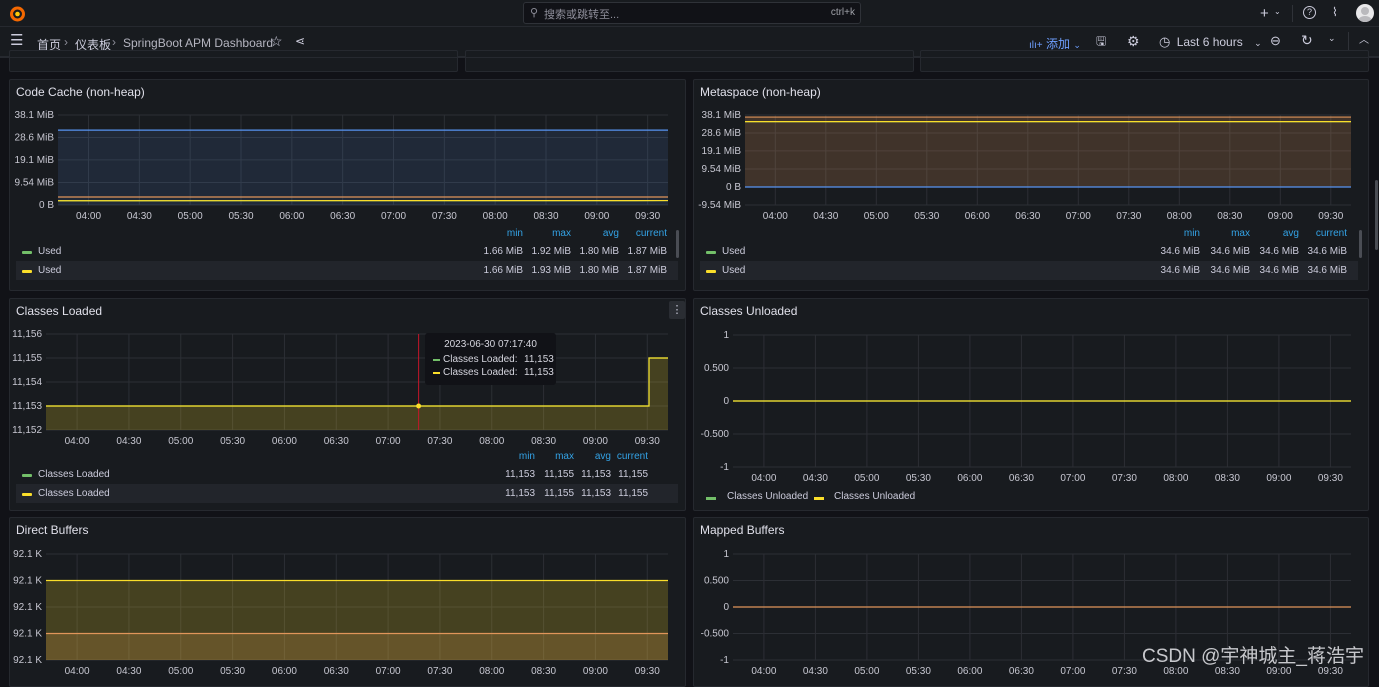 This screenshot has width=1379, height=687. I want to click on keyboard-shortcut: ctrl+k, so click(843, 12).